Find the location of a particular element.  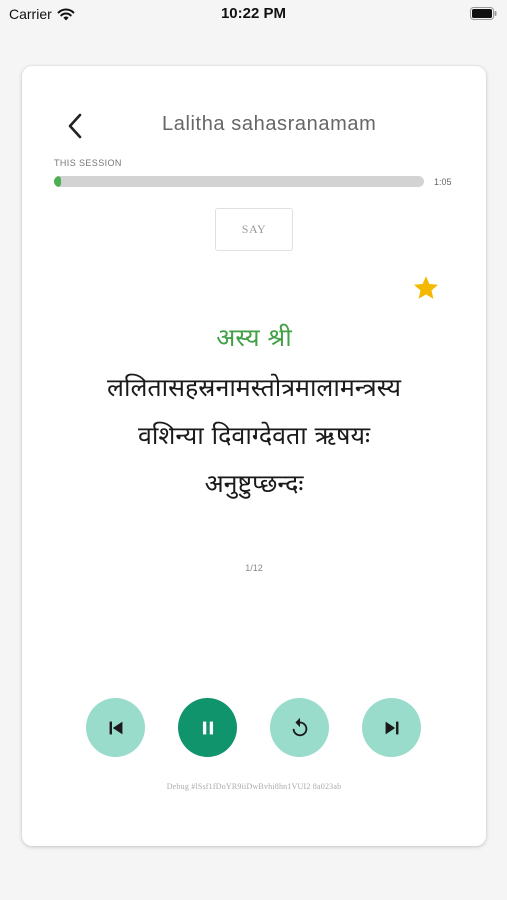

battery-icon is located at coordinates (483, 13).